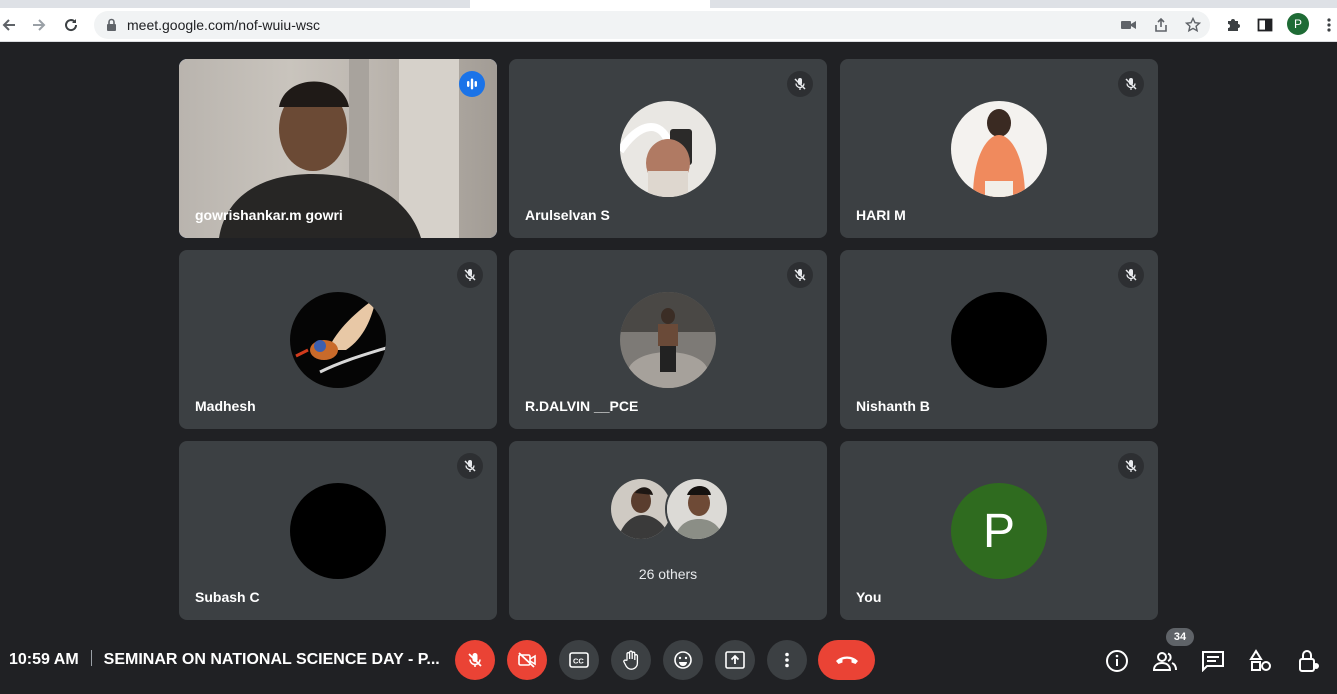 This screenshot has width=1337, height=694. Describe the element at coordinates (1233, 25) in the screenshot. I see `extensions-puzzle-icon` at that location.